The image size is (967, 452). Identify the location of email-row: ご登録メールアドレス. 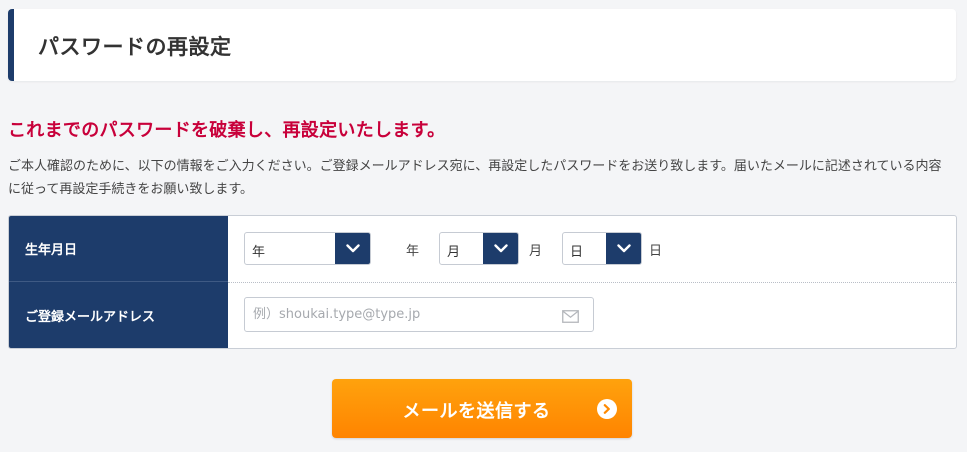
(482, 315).